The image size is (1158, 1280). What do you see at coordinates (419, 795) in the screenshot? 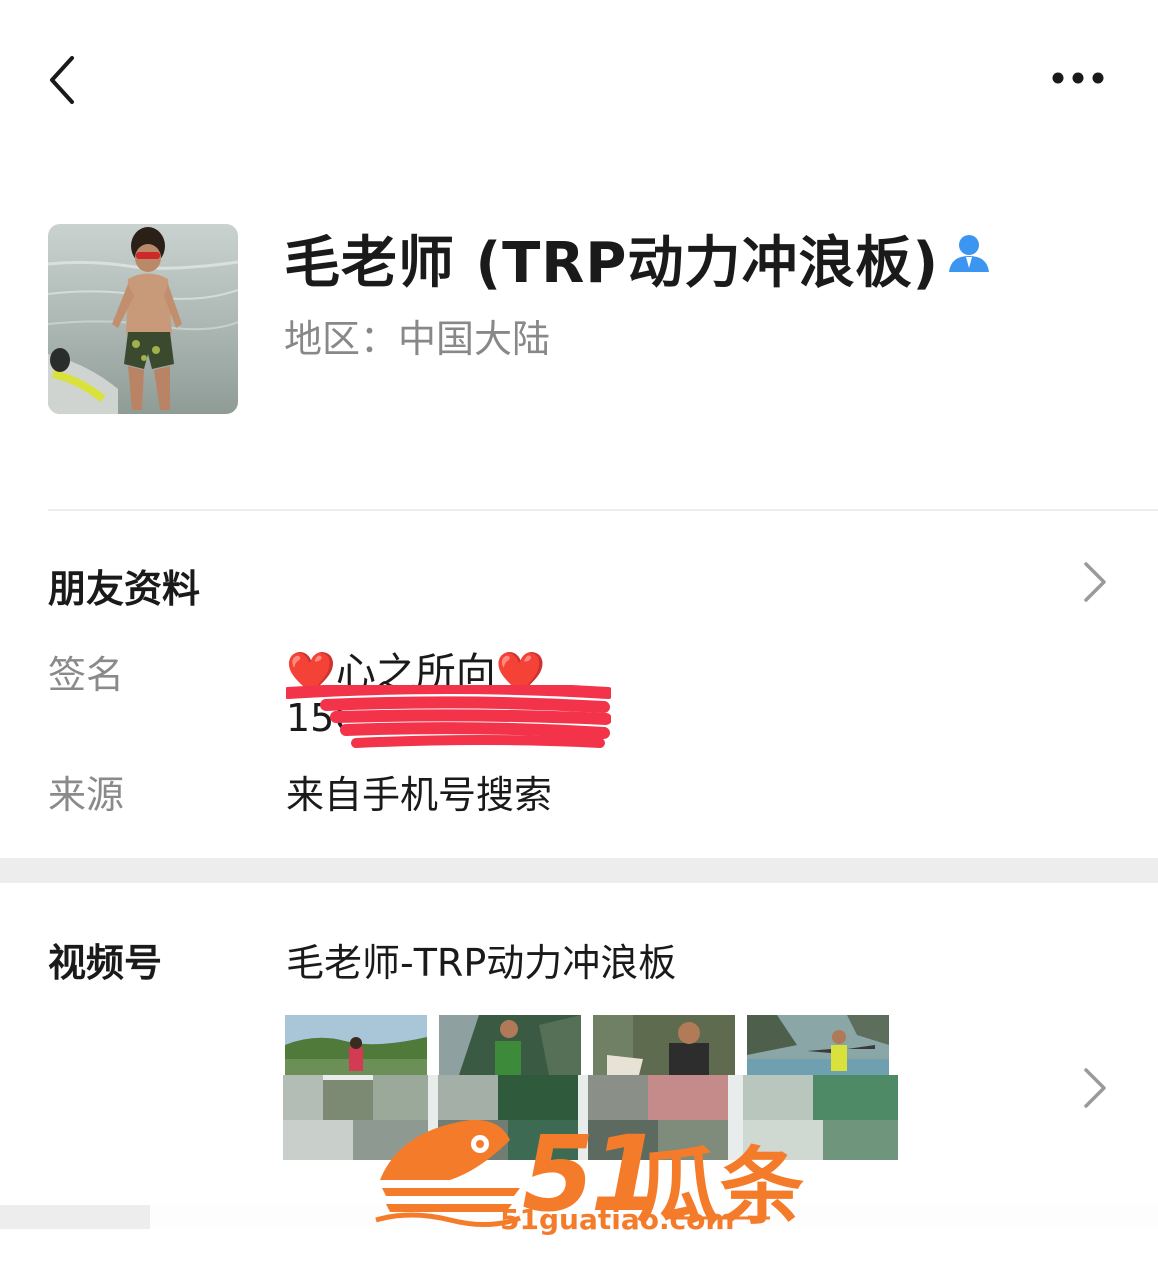
I see `source-value: 来自手机号搜索` at bounding box center [419, 795].